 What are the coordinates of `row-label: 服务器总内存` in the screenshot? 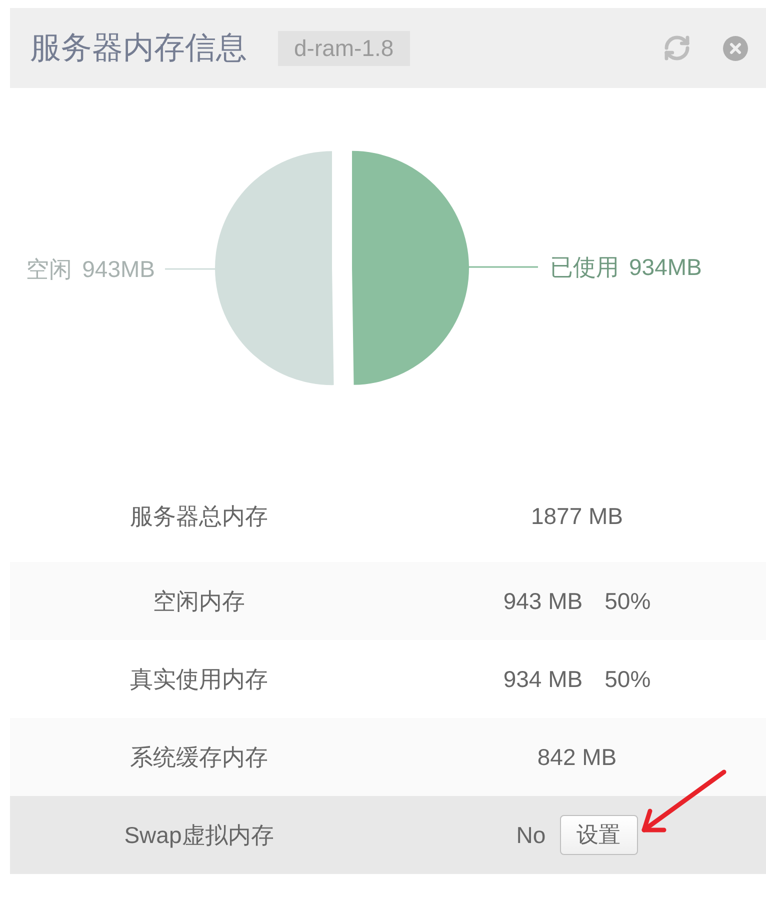 It's located at (199, 516).